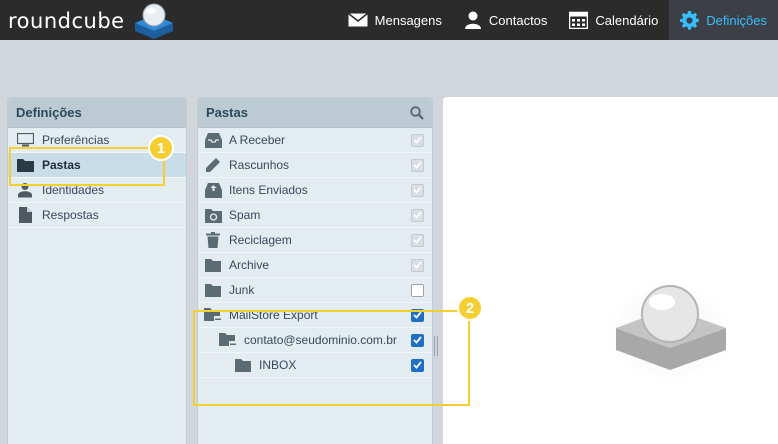 Image resolution: width=778 pixels, height=444 pixels. What do you see at coordinates (470, 308) in the screenshot?
I see `annotation-badge-2: 2` at bounding box center [470, 308].